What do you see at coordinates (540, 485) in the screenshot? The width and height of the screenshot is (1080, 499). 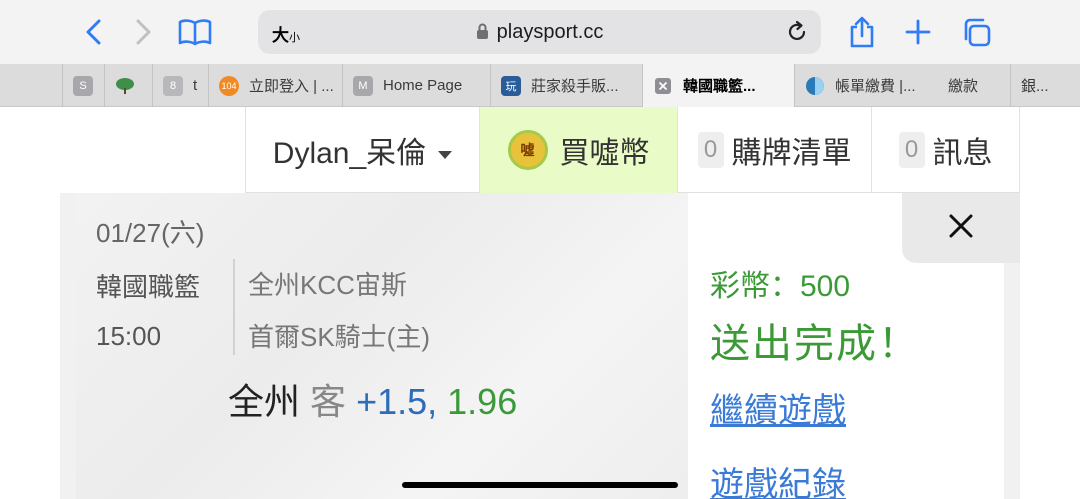 I see `home-indicator` at bounding box center [540, 485].